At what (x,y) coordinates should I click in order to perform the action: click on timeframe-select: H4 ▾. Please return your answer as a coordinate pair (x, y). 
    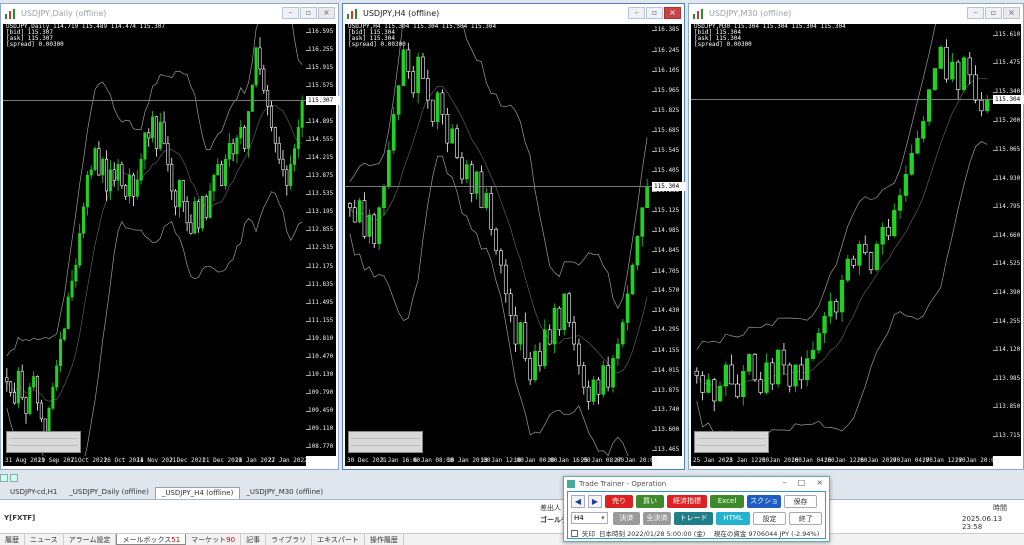
    Looking at the image, I should click on (589, 518).